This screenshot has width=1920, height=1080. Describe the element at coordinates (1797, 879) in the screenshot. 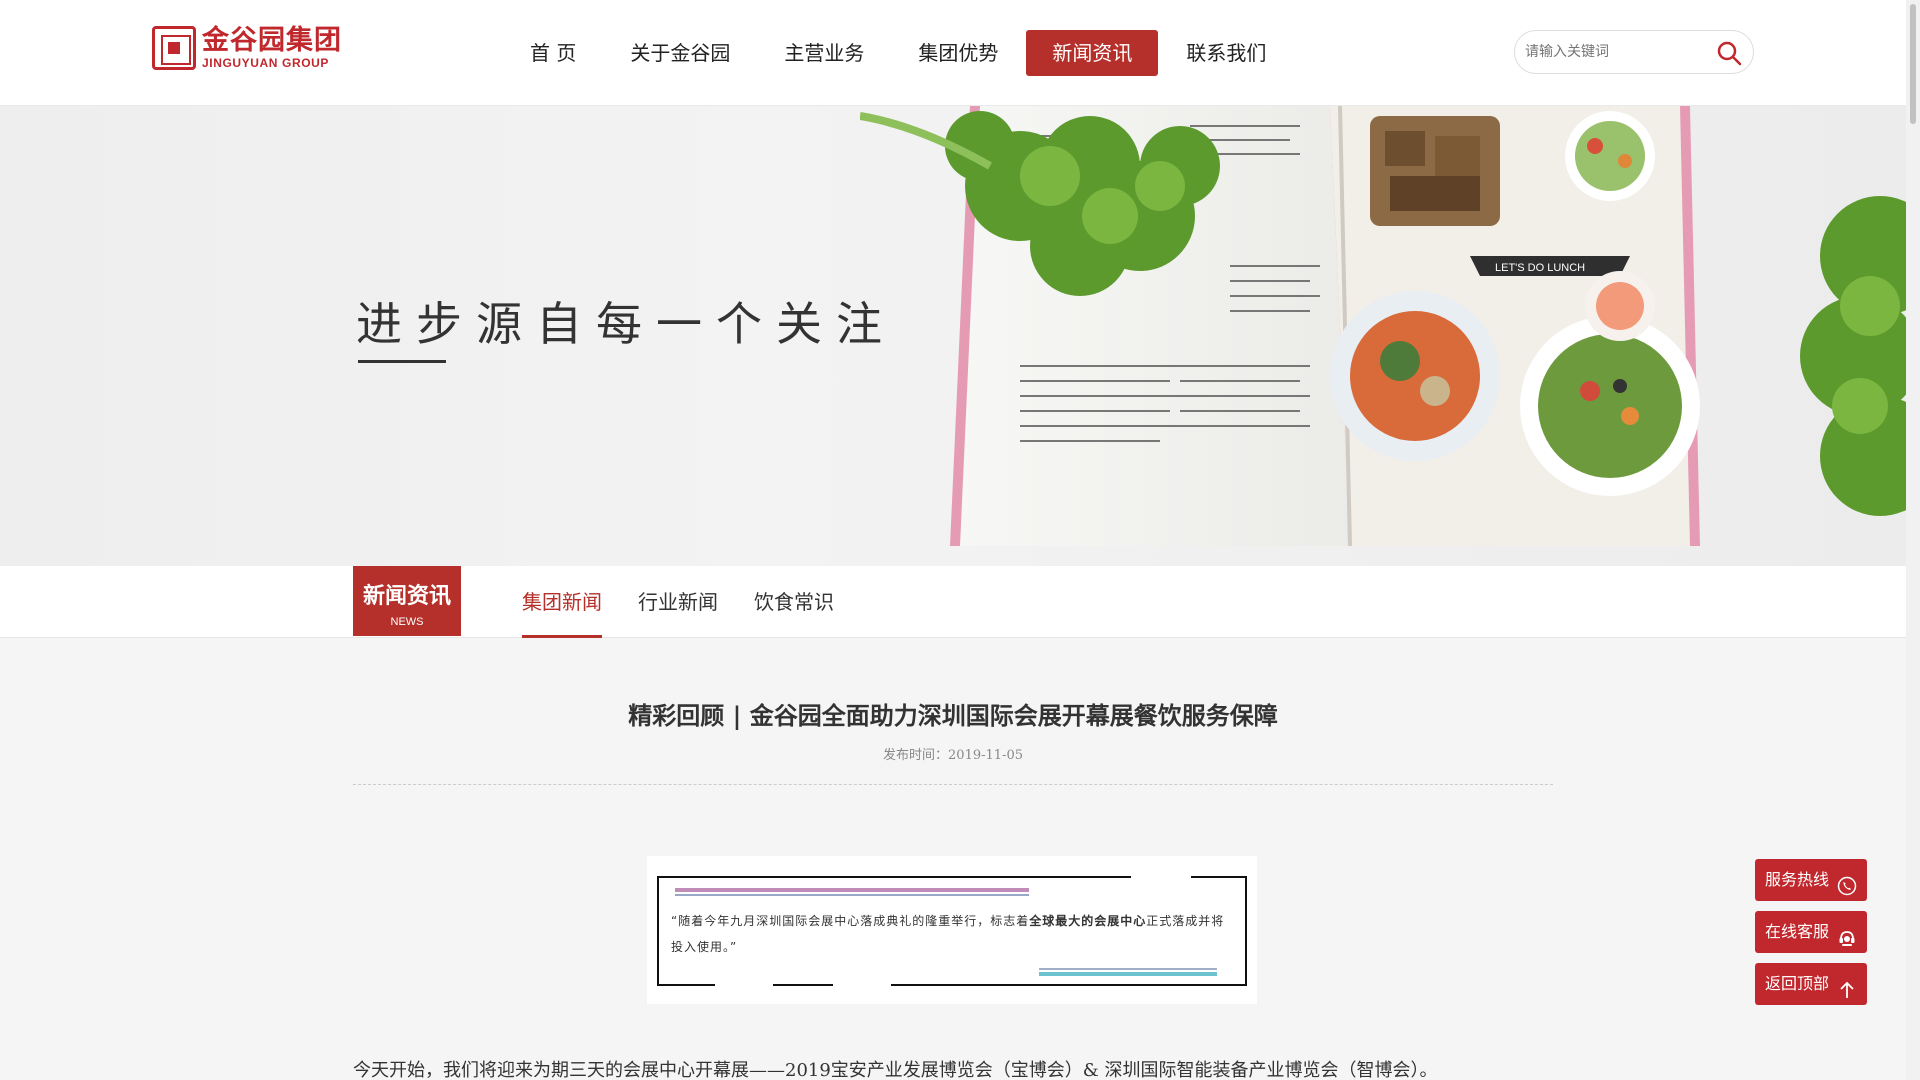

I see `service-hotline-label: 服务热线` at that location.